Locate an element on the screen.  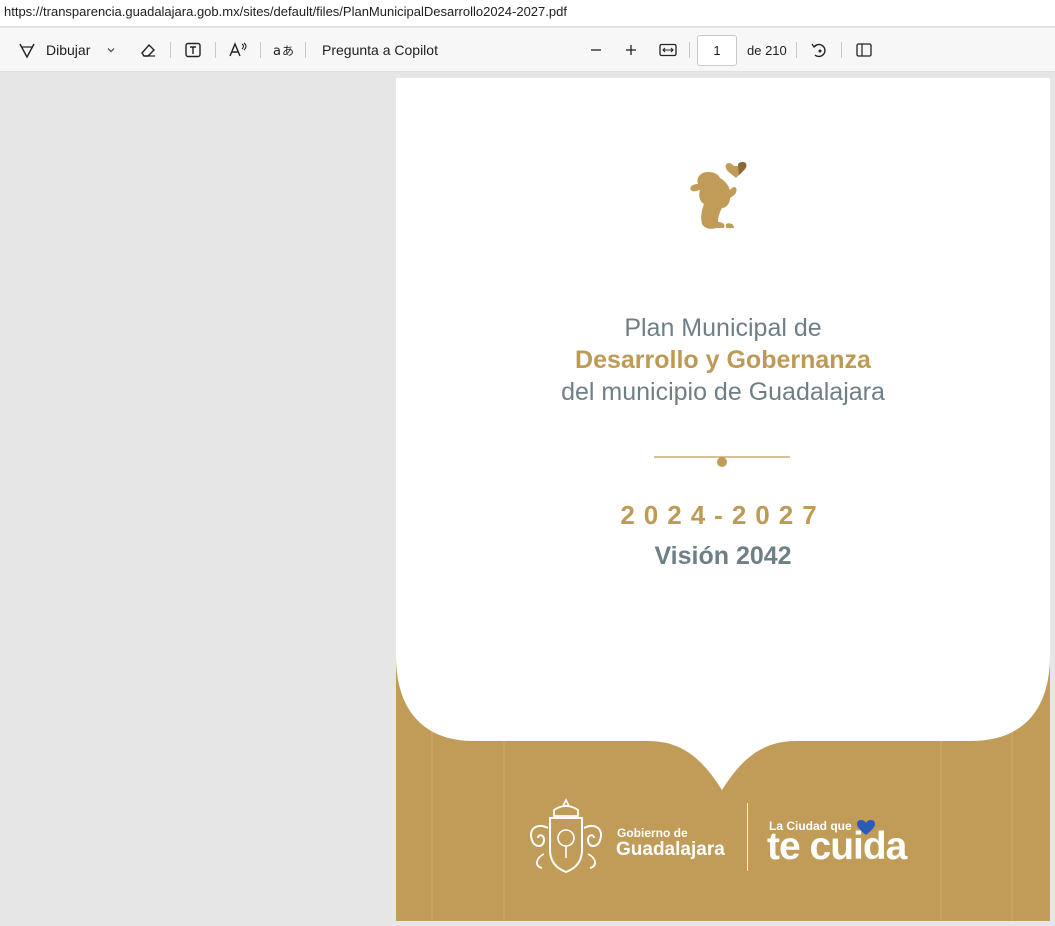
page-view-button is located at coordinates (864, 50).